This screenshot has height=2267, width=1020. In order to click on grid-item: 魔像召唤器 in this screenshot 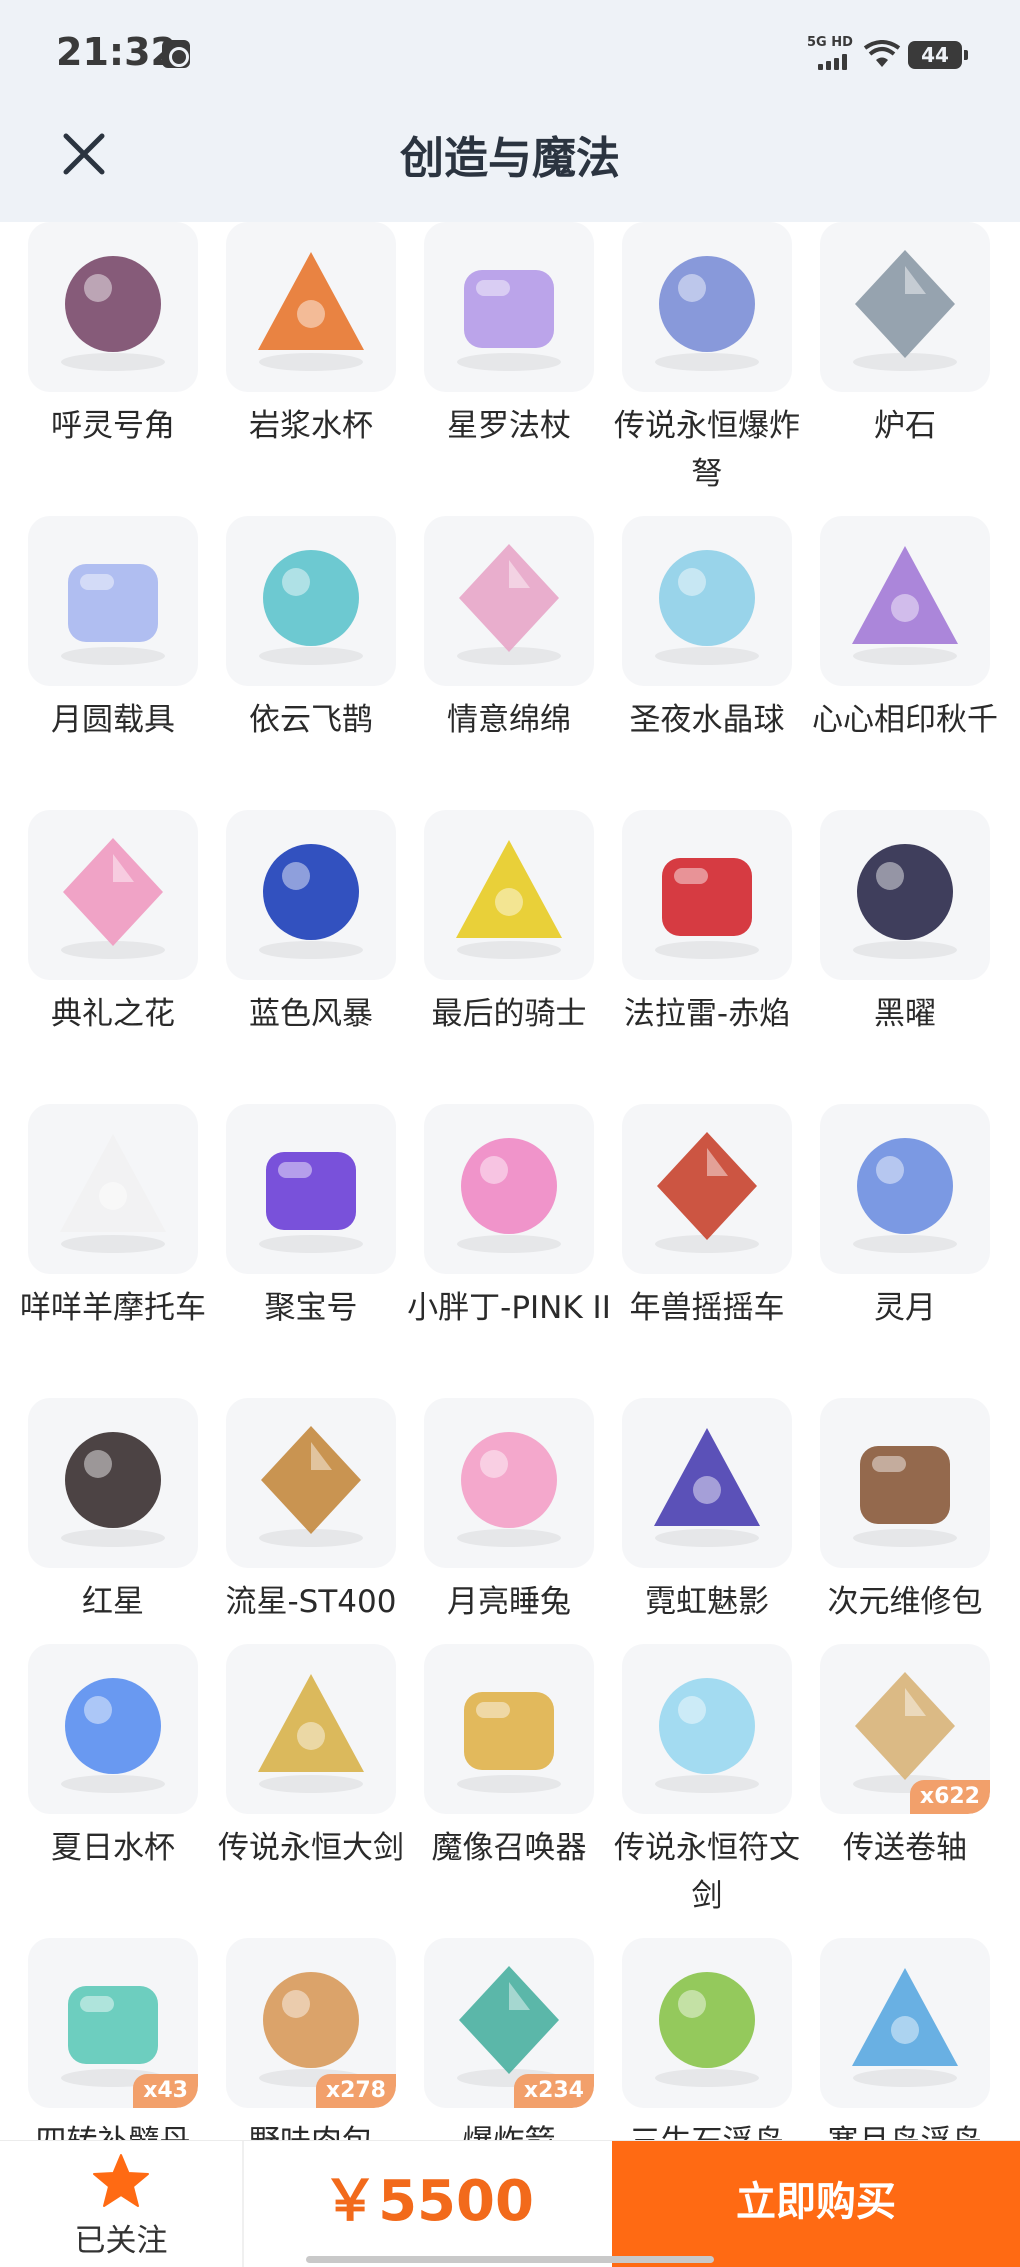, I will do `click(495, 1791)`.